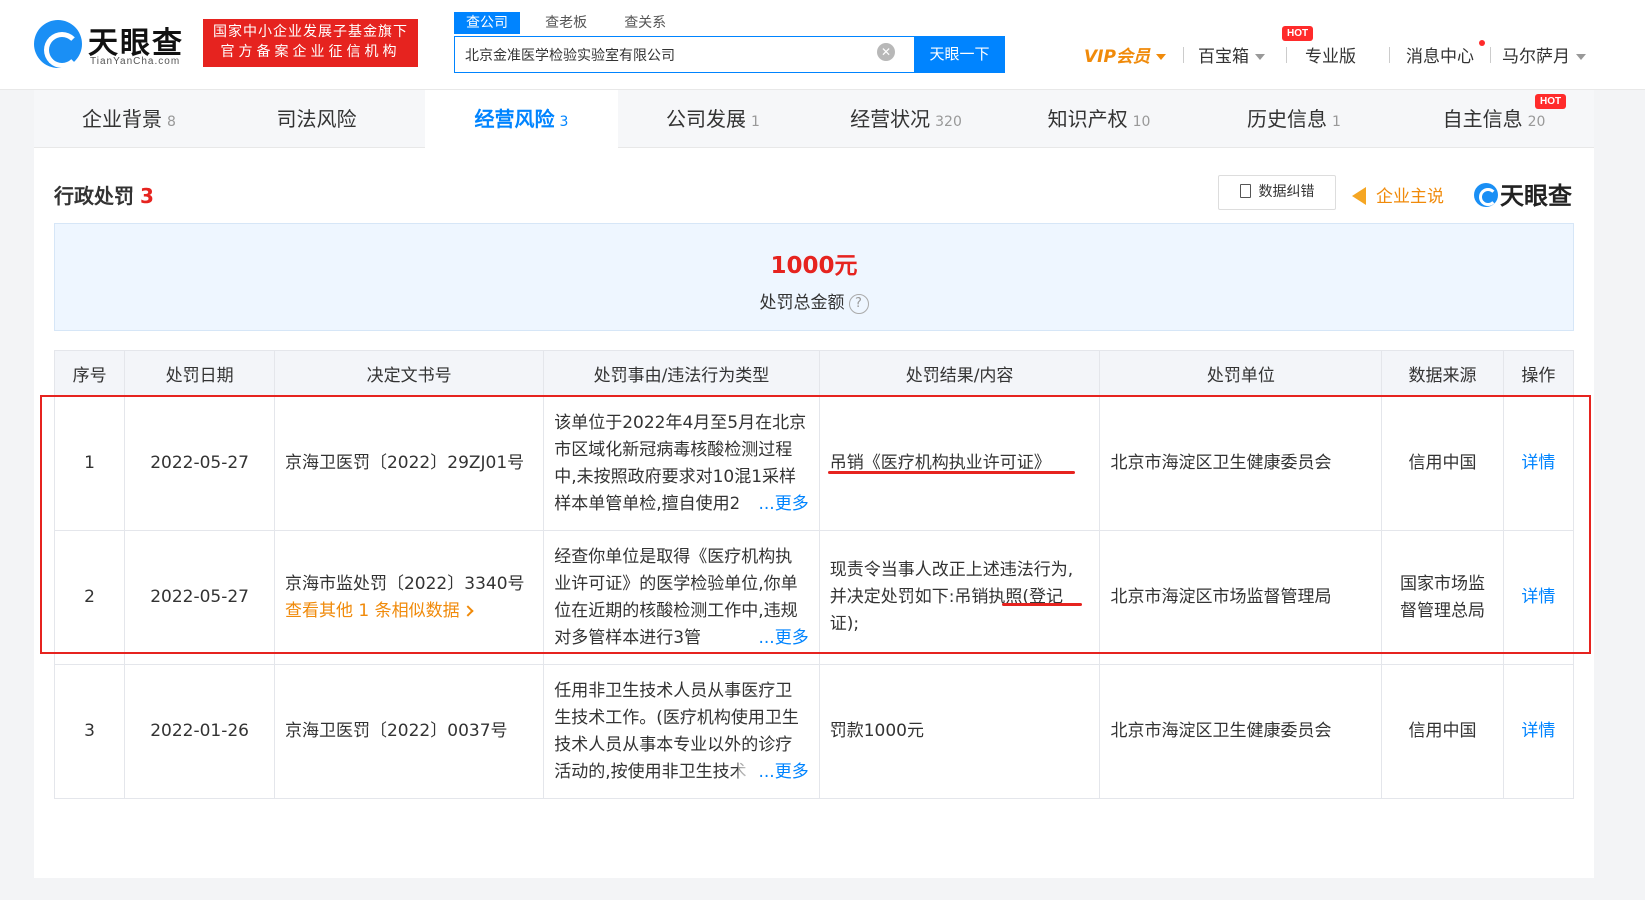 This screenshot has width=1645, height=900. Describe the element at coordinates (959, 54) in the screenshot. I see `search-button: 天眼一下` at that location.